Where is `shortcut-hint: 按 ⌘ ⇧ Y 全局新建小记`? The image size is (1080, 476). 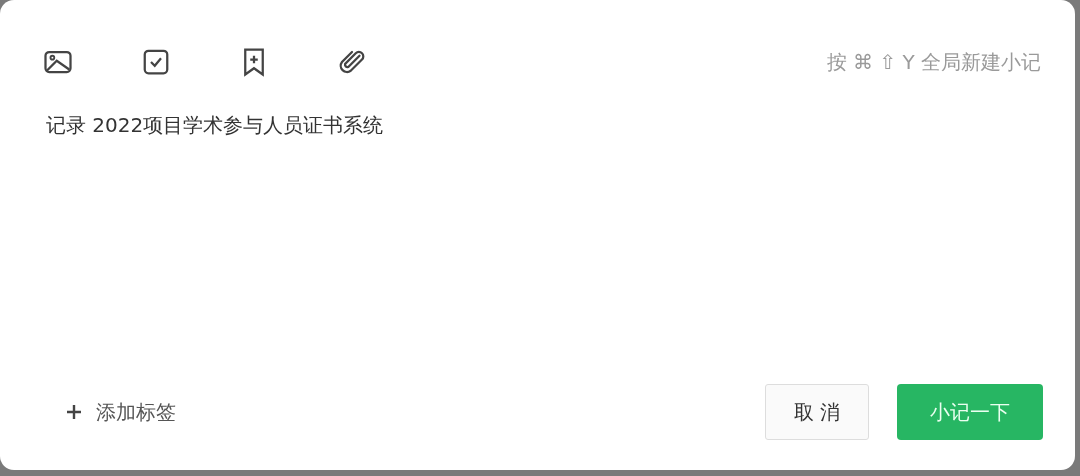
shortcut-hint: 按 ⌘ ⇧ Y 全局新建小记 is located at coordinates (933, 62).